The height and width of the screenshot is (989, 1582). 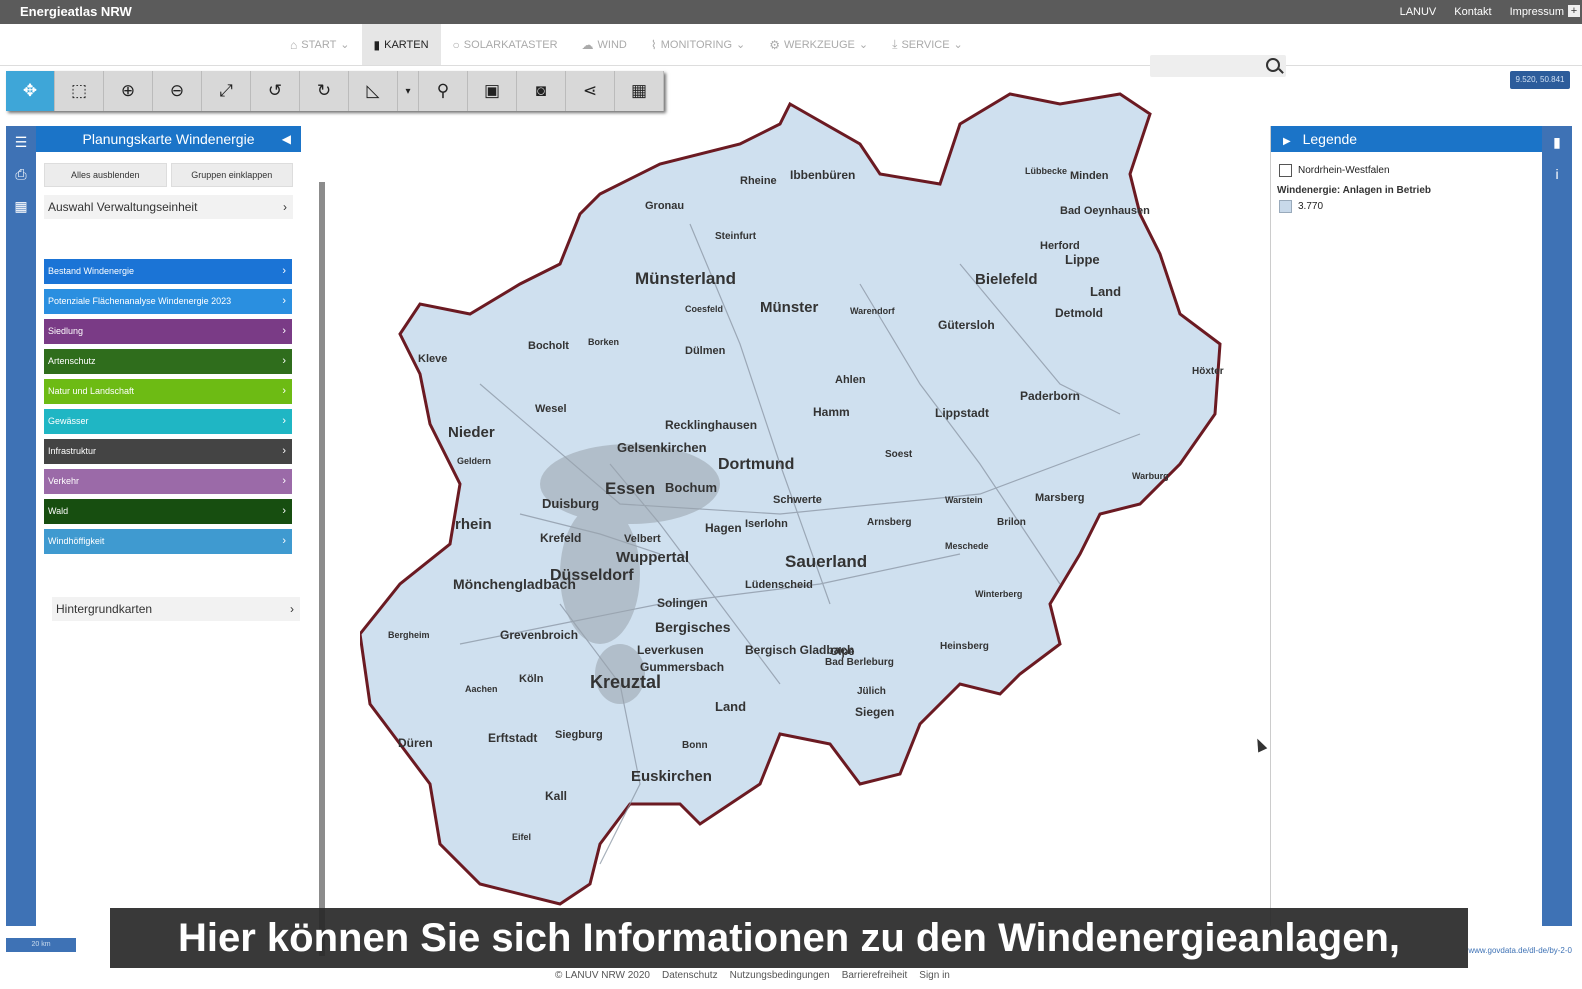 I want to click on nav-karten: ▮ KARTEN, so click(x=401, y=44).